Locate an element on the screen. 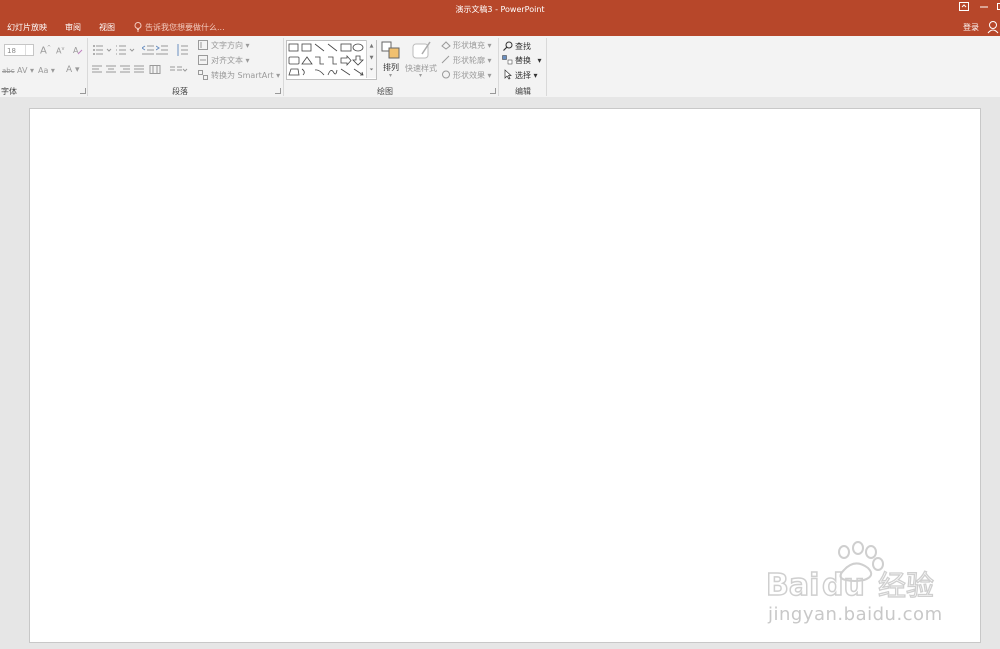 The width and height of the screenshot is (1000, 649). minimize-icon is located at coordinates (984, 8).